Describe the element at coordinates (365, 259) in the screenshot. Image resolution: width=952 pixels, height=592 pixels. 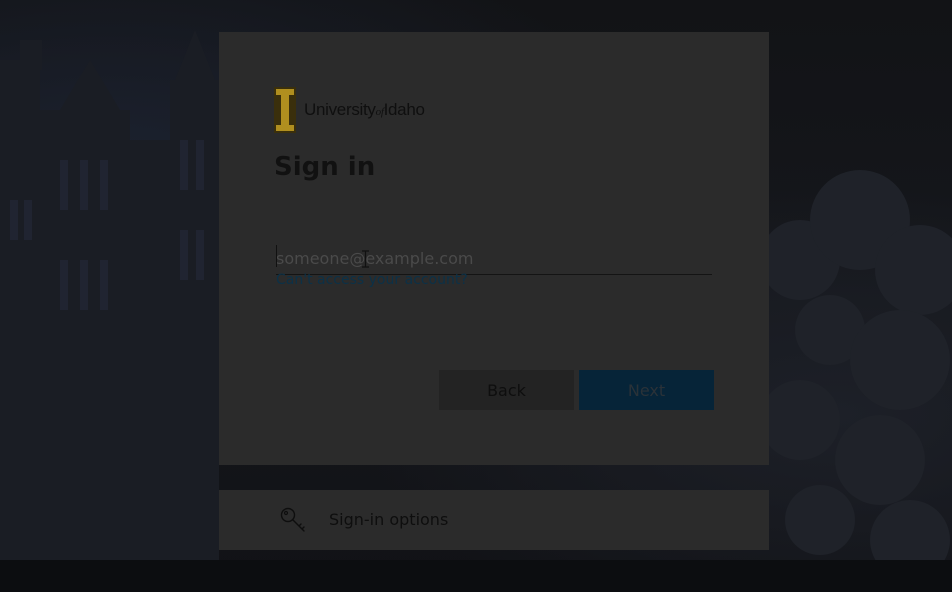
I see `ibeam-cursor-icon` at that location.